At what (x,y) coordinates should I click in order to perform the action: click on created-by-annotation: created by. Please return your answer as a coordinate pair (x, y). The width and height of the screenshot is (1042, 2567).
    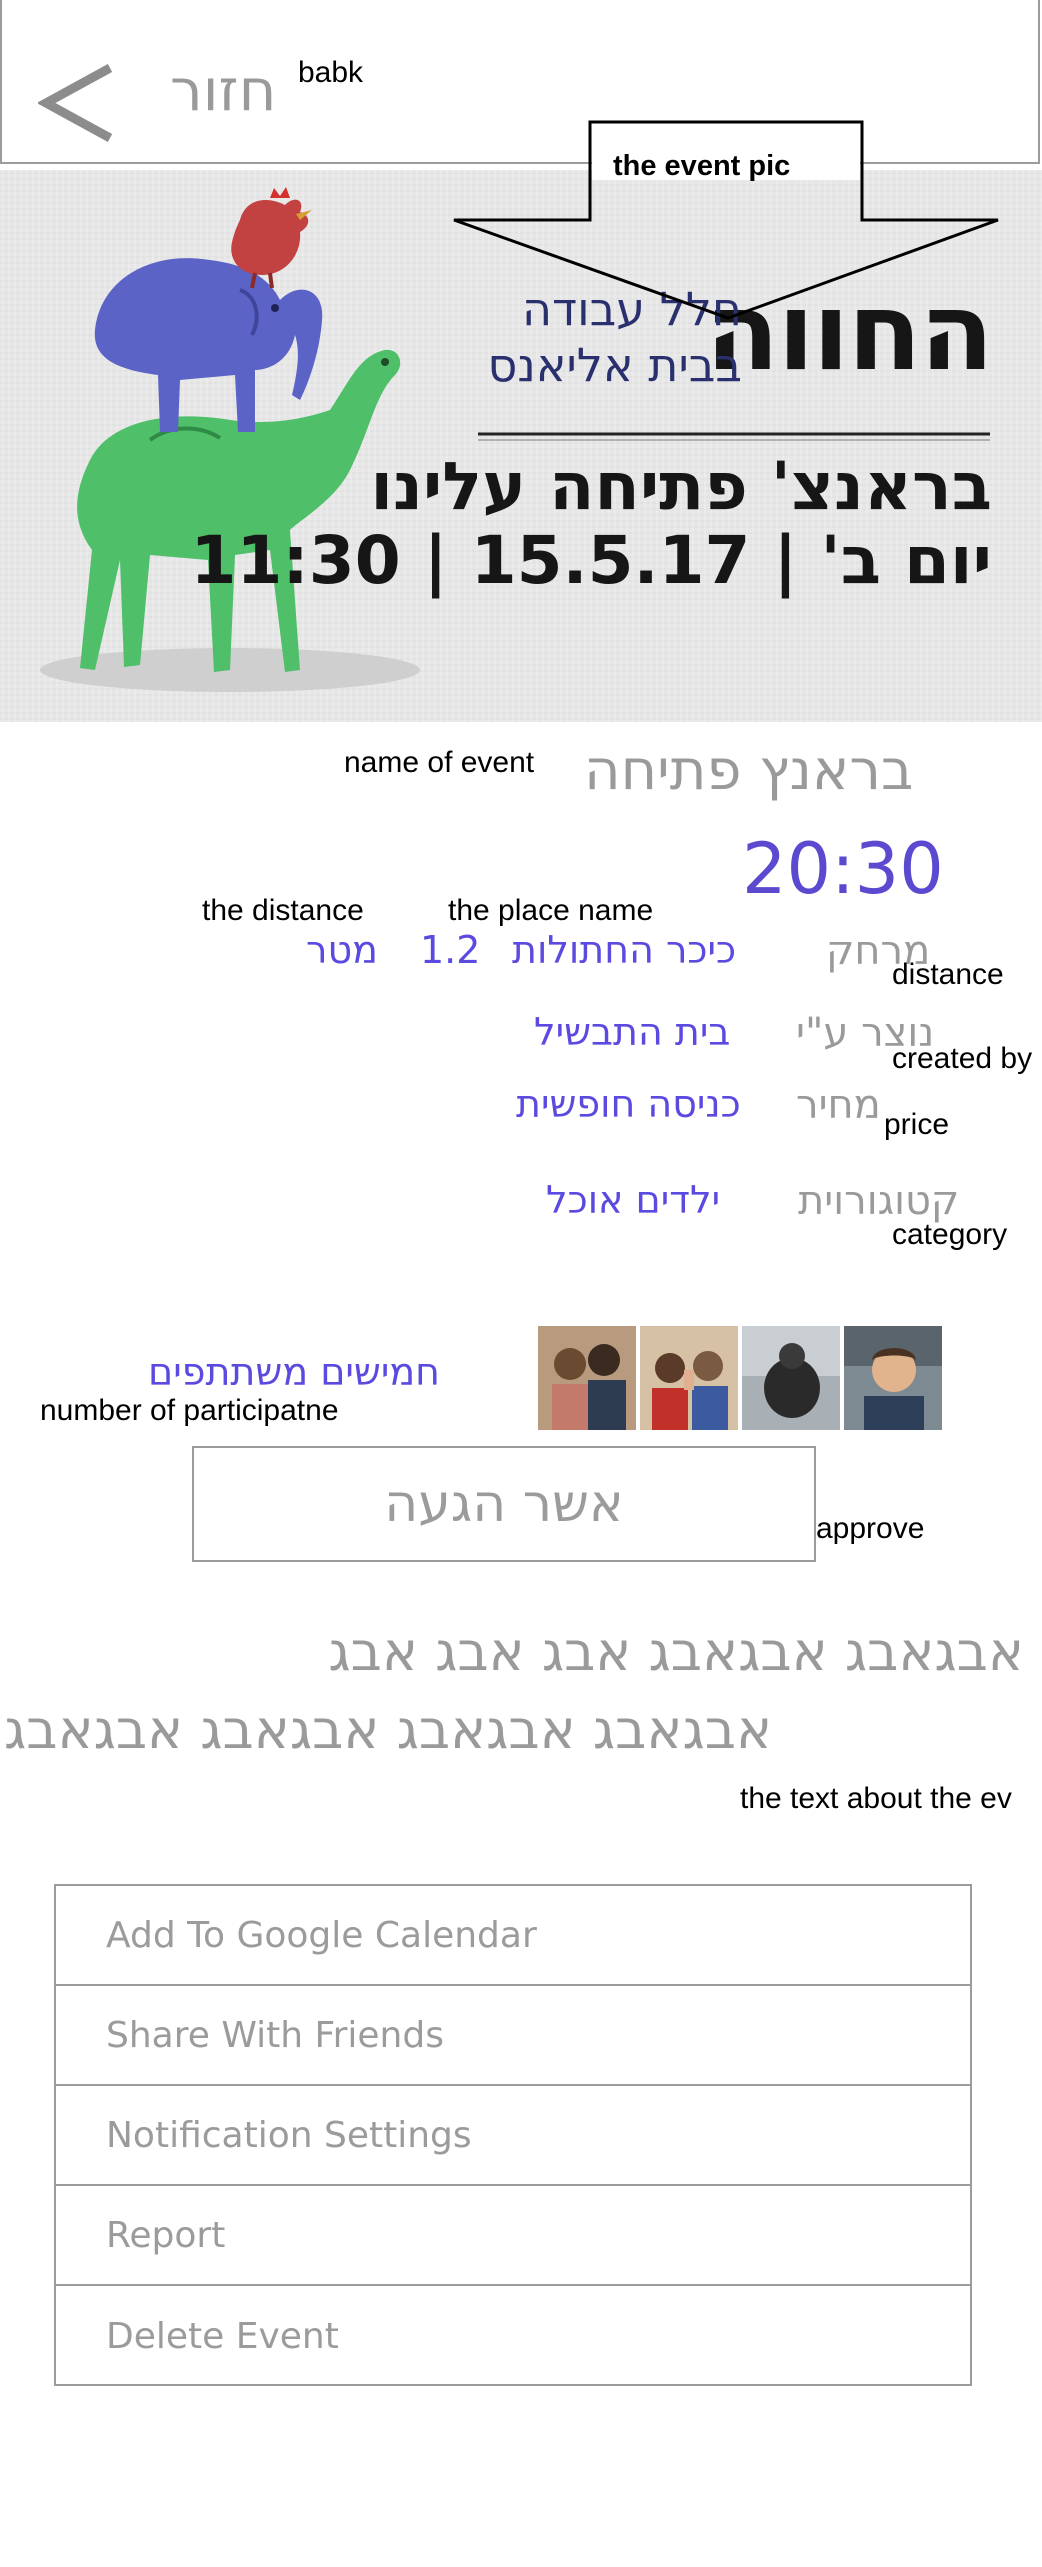
    Looking at the image, I should click on (962, 1058).